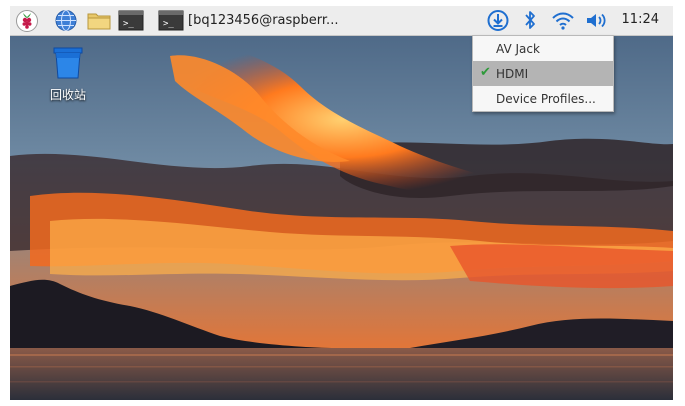  I want to click on taskbar: >_ >_ [bq123456@raspberr... 11:24, so click(341, 21).